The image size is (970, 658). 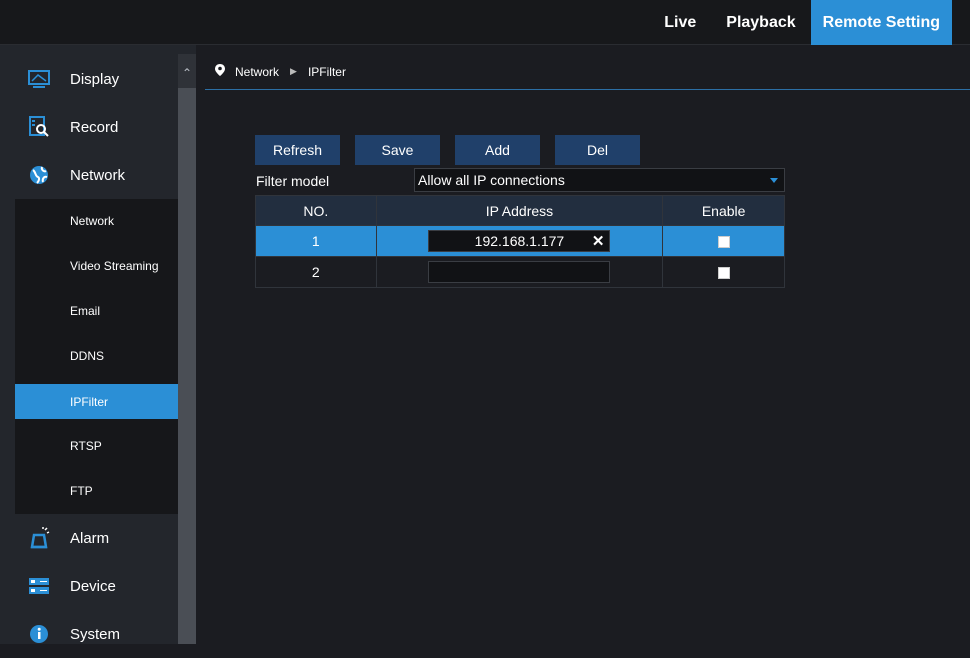 I want to click on ip-address-input, so click(x=519, y=272).